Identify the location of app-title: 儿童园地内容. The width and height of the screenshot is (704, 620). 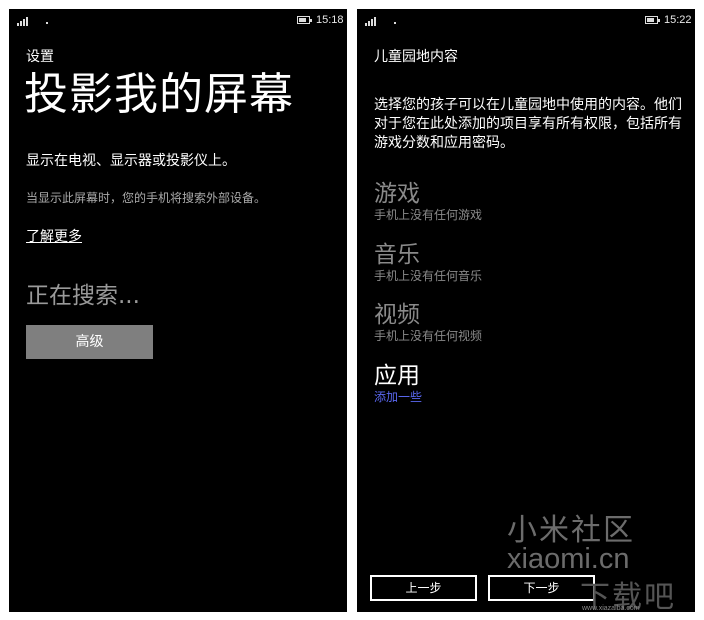
(416, 57).